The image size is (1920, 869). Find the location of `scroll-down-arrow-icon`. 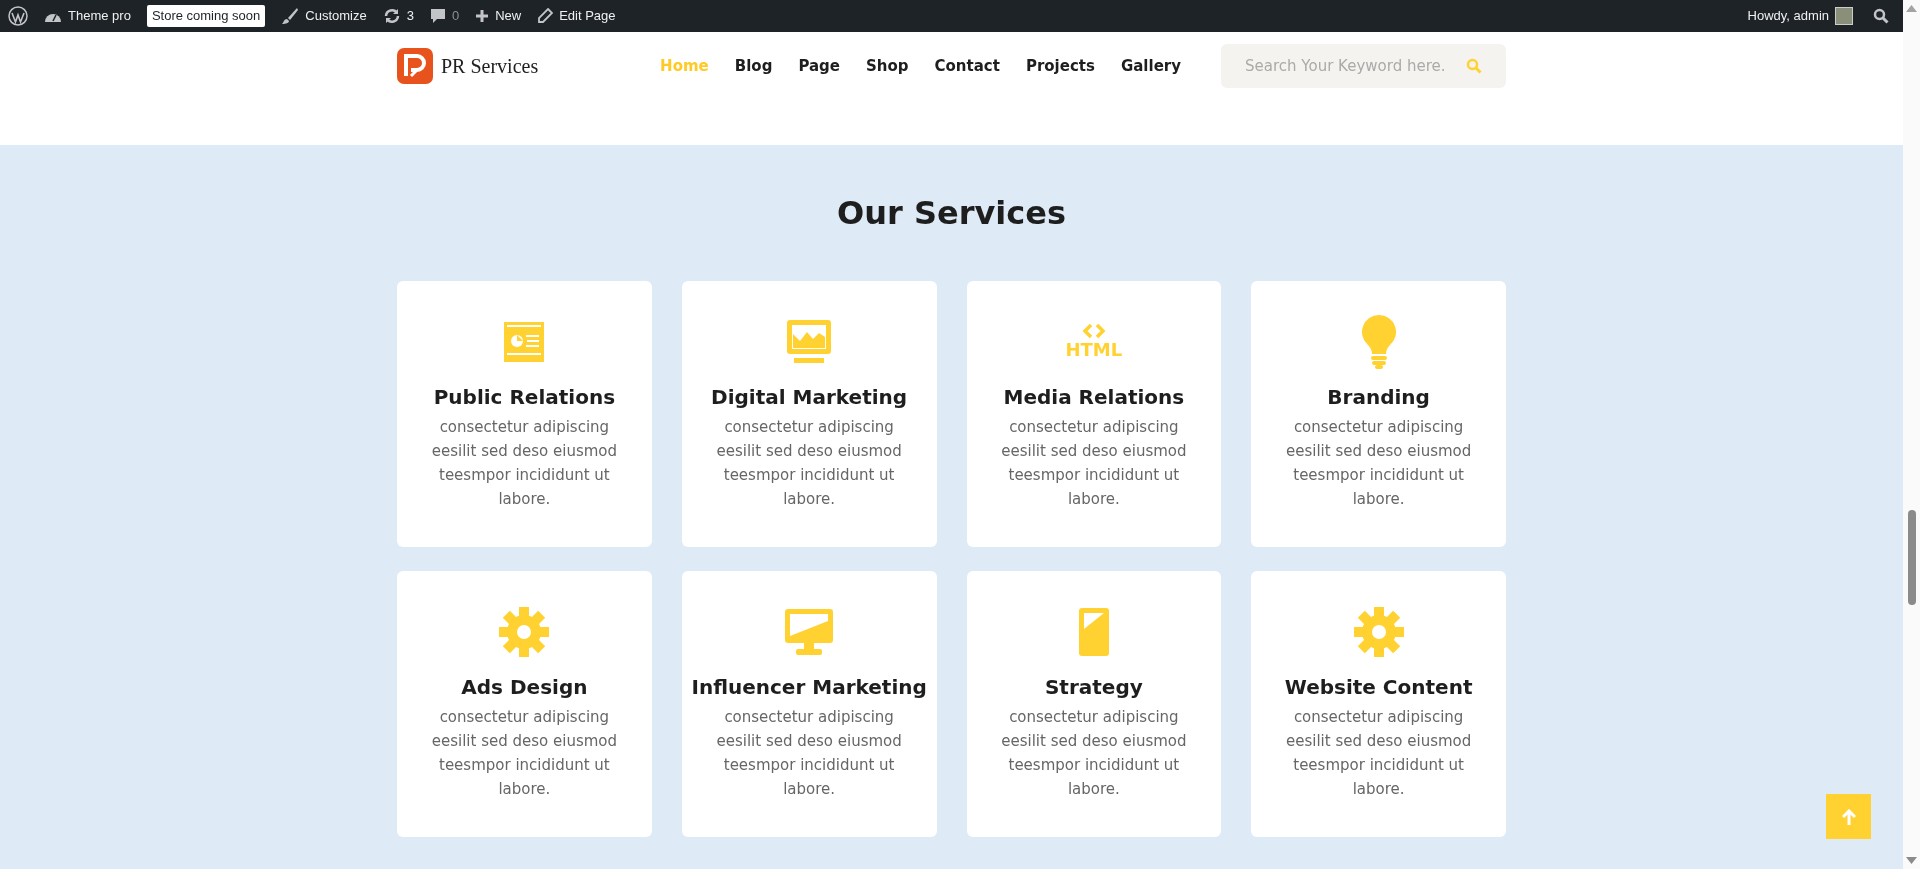

scroll-down-arrow-icon is located at coordinates (1911, 860).